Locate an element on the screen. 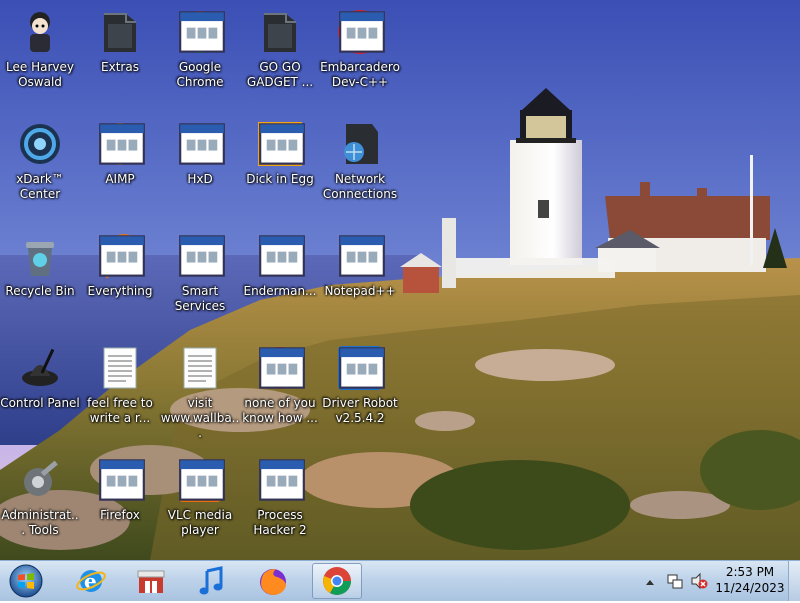 The width and height of the screenshot is (800, 603). desktop-icon-extras: Extras is located at coordinates (120, 41).